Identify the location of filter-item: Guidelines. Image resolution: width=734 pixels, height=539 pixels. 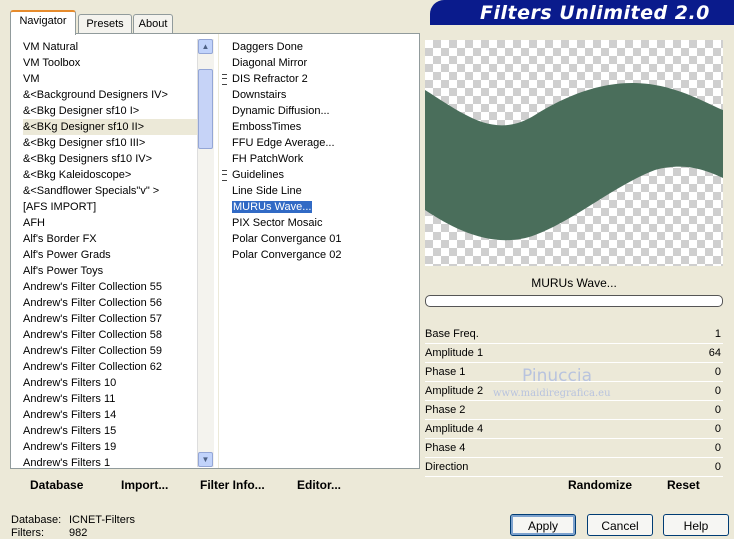
(317, 175).